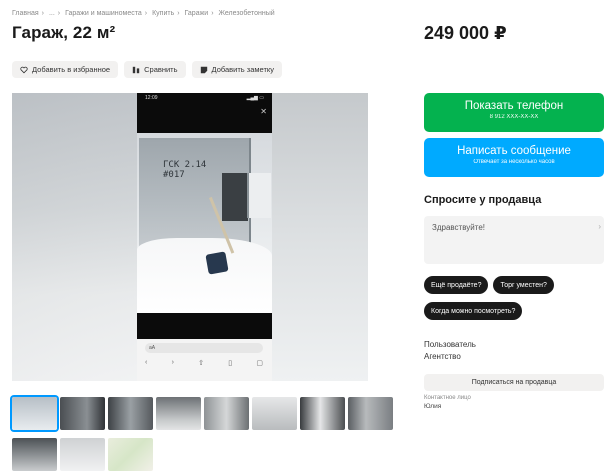  I want to click on compare-label: Сравнить, so click(161, 69).